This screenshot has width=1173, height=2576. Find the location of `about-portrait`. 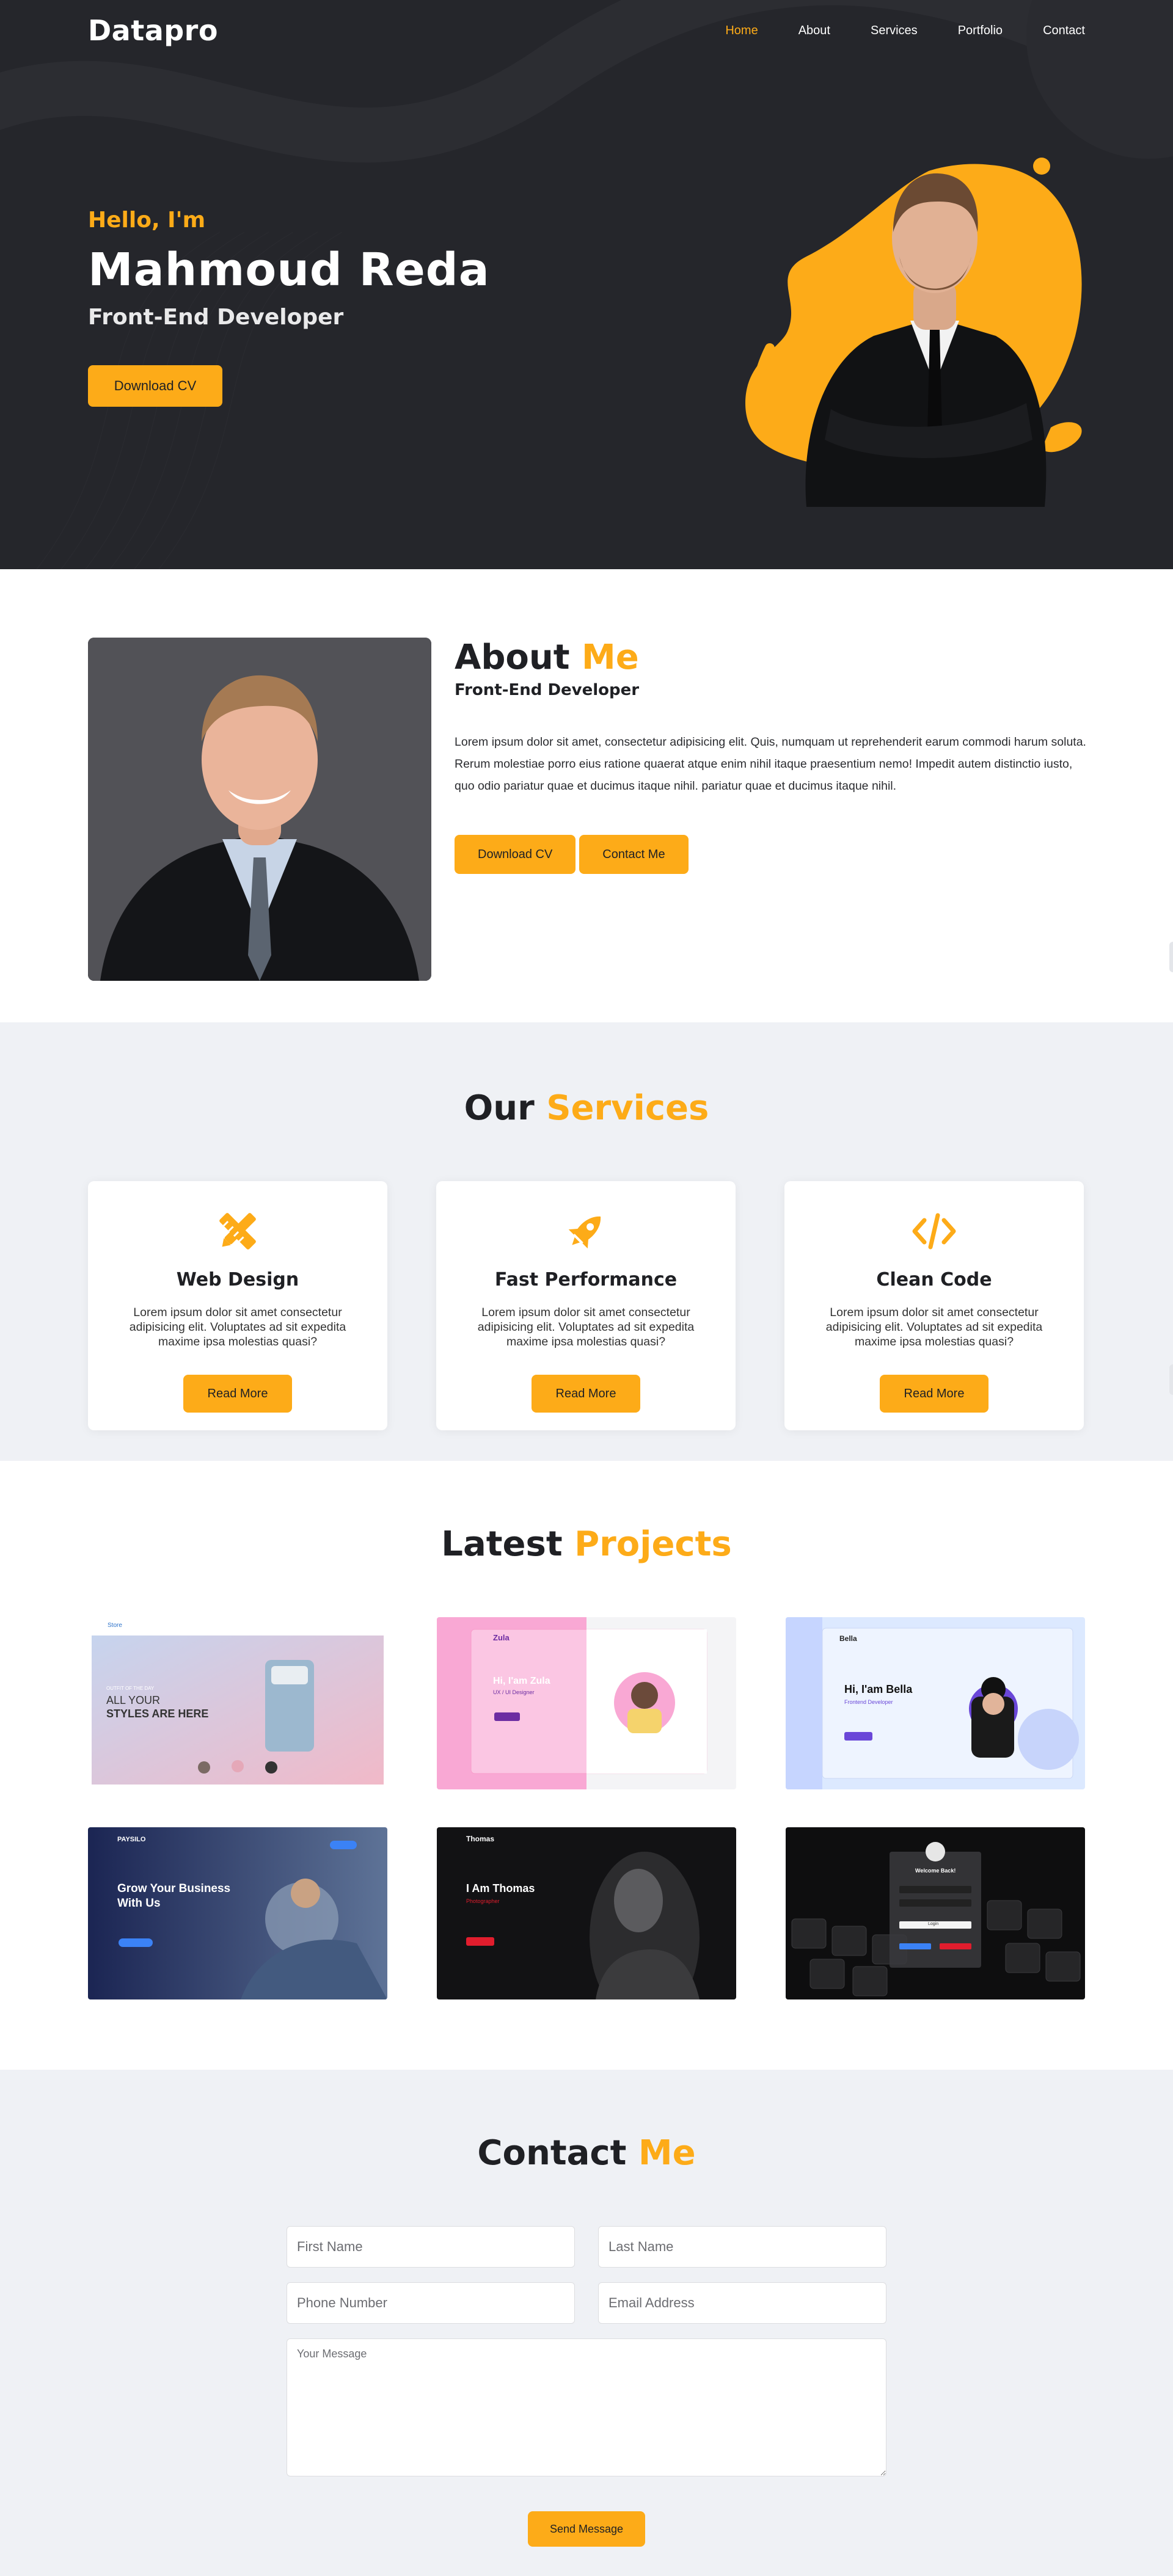

about-portrait is located at coordinates (259, 810).